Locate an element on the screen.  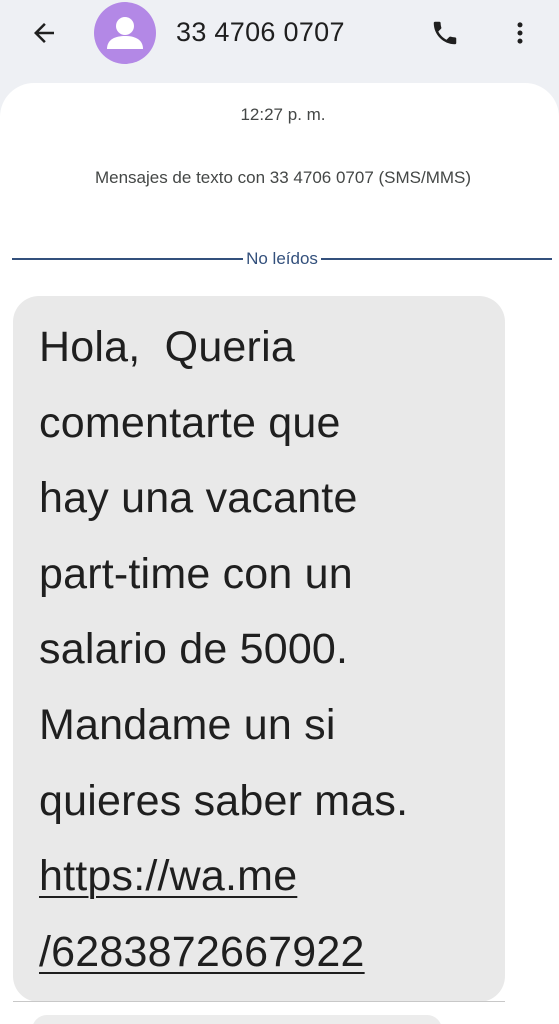
divider-line-left is located at coordinates (128, 259).